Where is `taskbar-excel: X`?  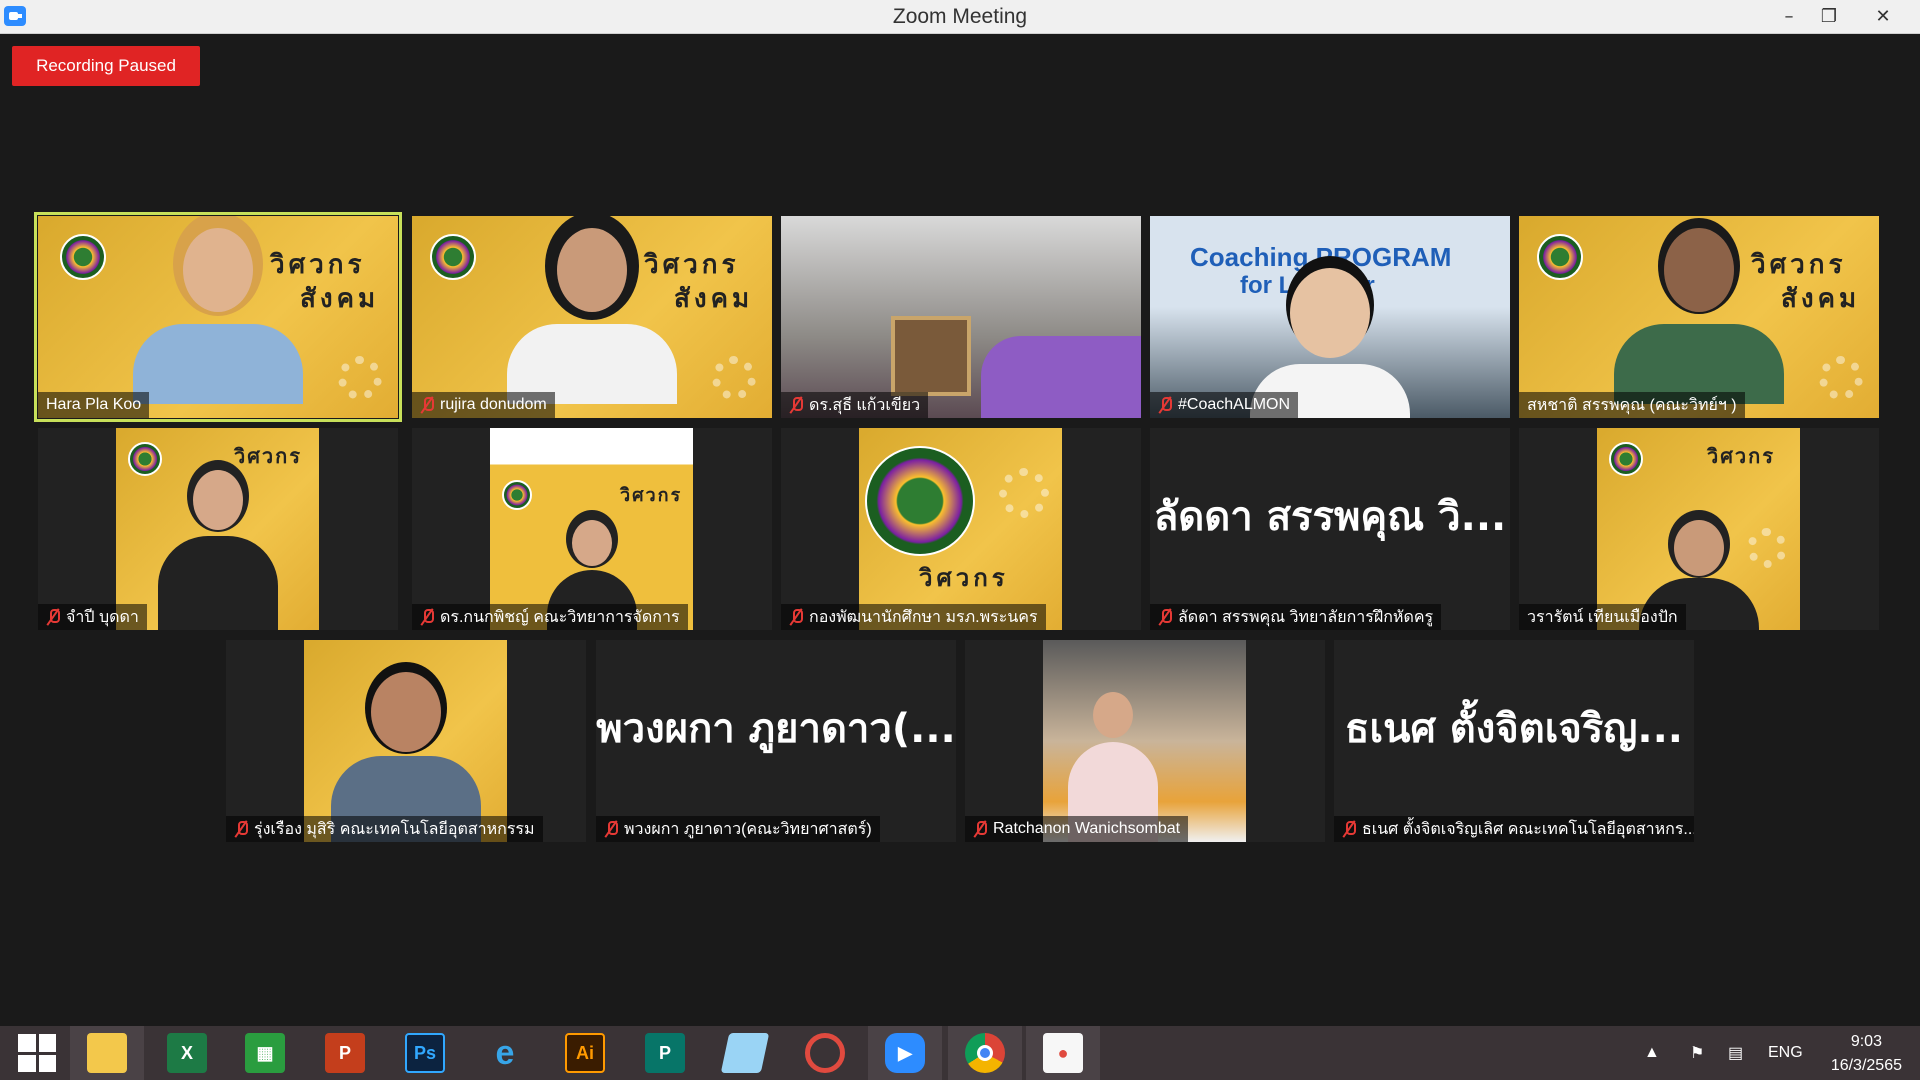
taskbar-excel: X is located at coordinates (187, 1053).